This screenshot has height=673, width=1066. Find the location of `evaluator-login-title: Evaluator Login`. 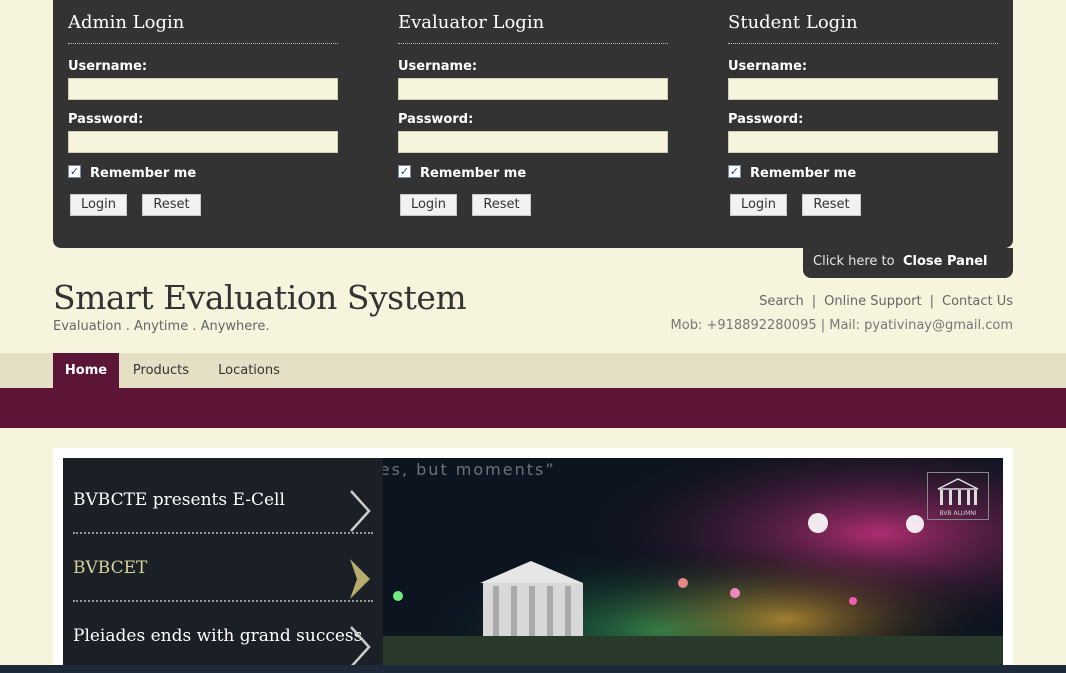

evaluator-login-title: Evaluator Login is located at coordinates (533, 28).